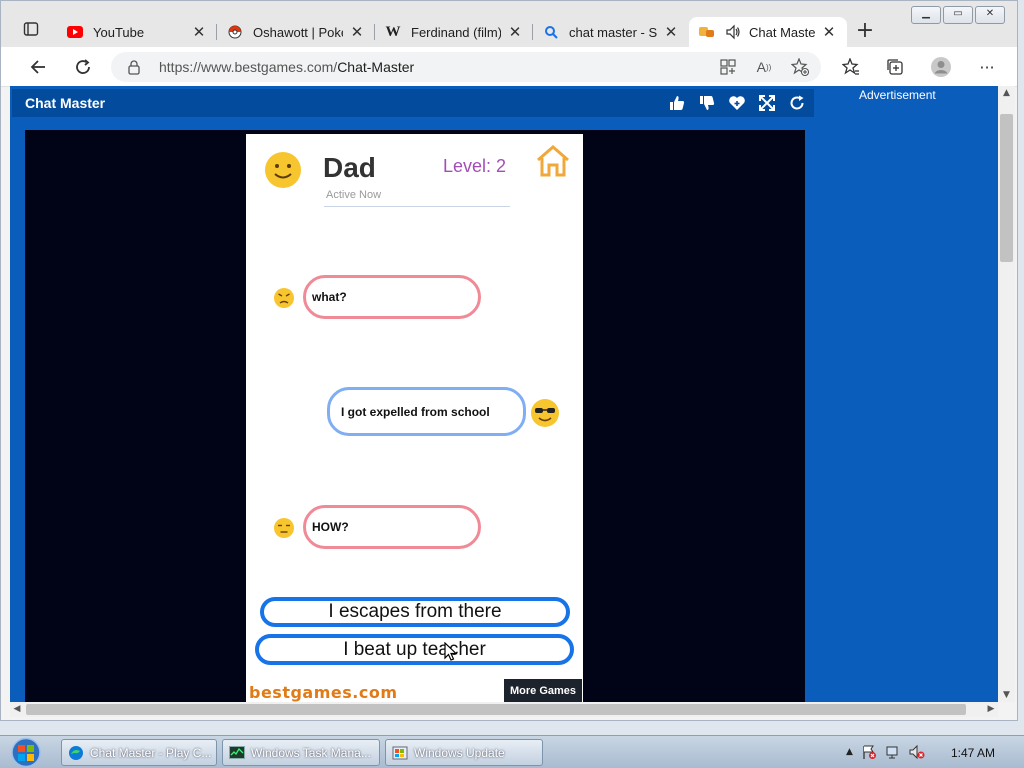 This screenshot has height=768, width=1024. Describe the element at coordinates (17, 709) in the screenshot. I see `scroll-left-arrow-icon: ◀` at that location.